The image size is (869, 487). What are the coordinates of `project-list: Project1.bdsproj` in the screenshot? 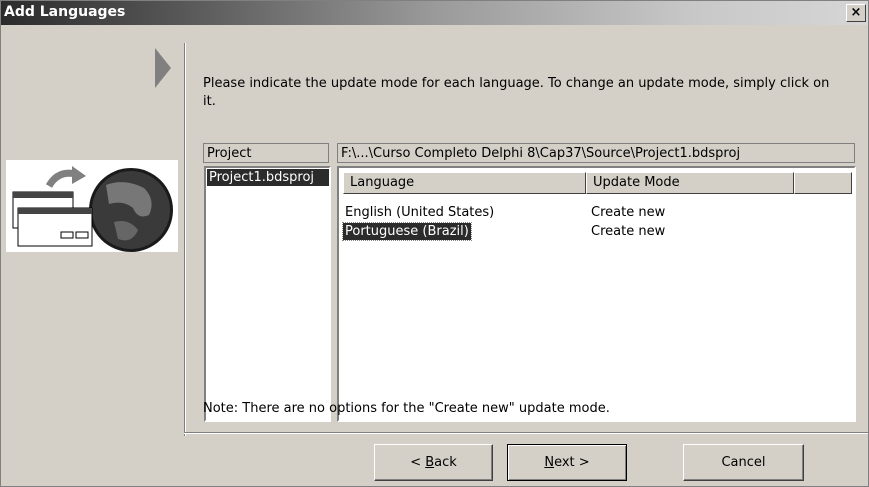 It's located at (267, 294).